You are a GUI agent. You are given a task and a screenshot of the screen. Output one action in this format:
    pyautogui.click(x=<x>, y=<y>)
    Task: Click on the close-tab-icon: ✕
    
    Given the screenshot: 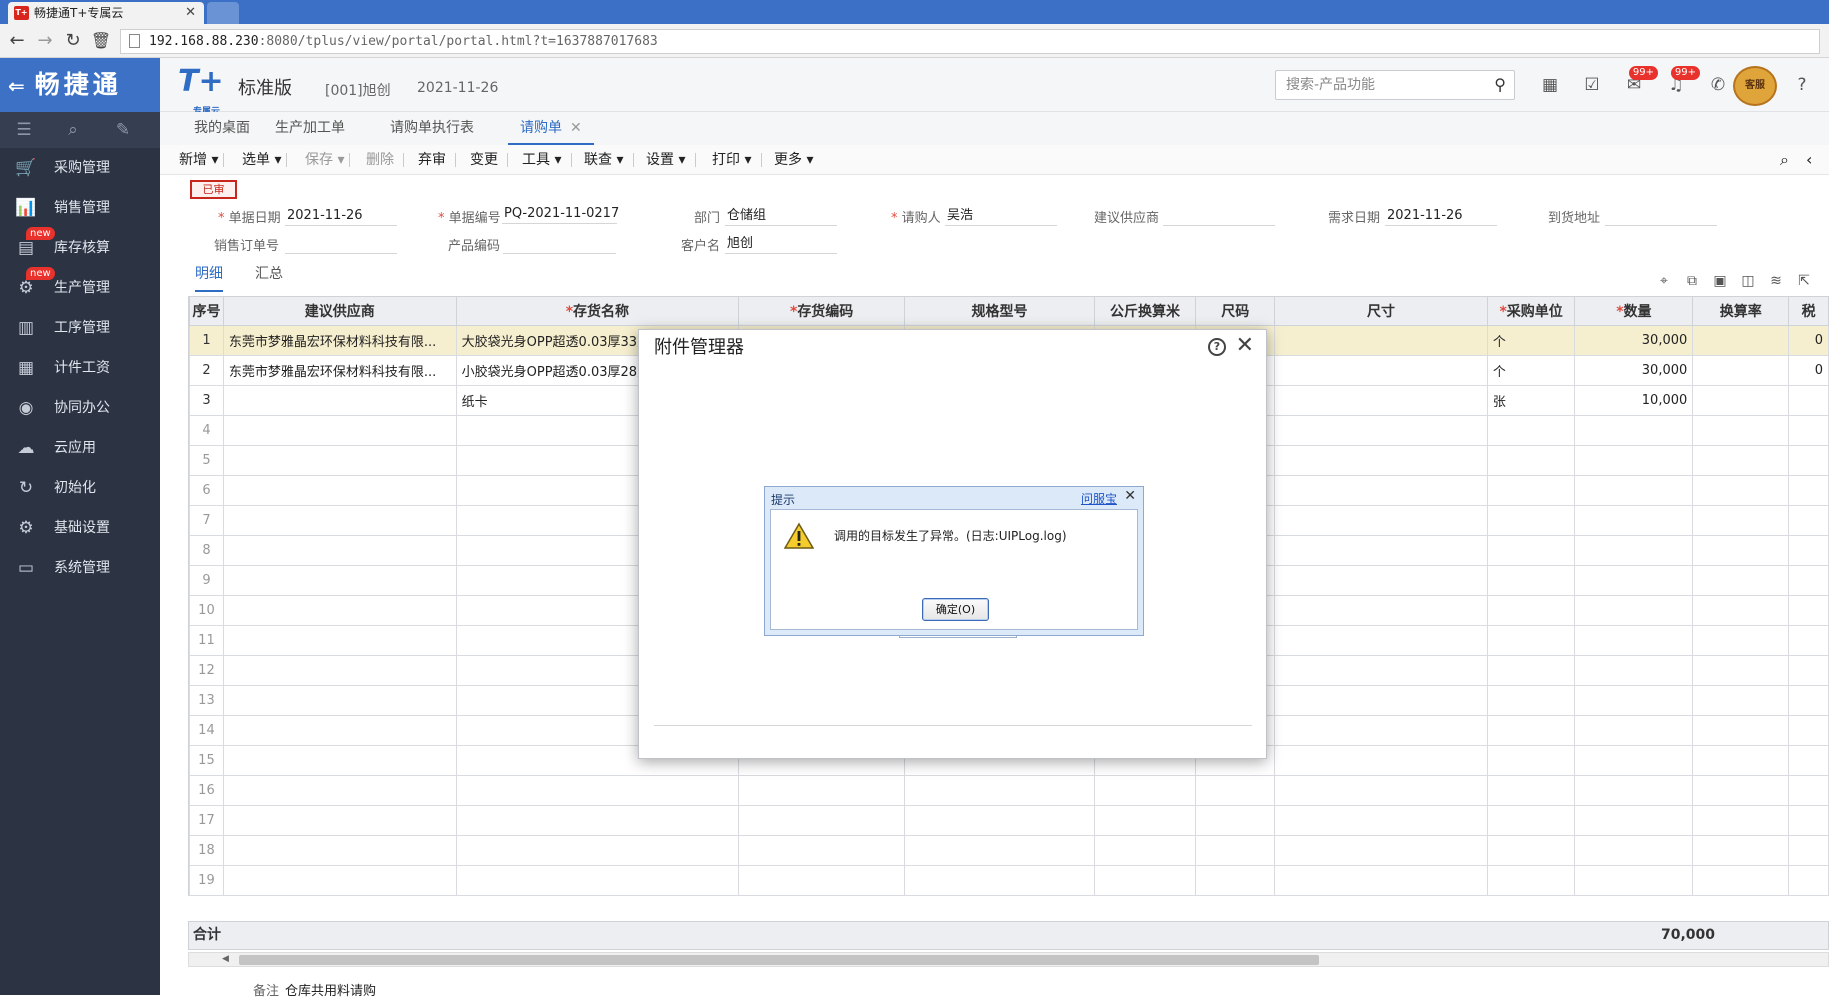 What is the action you would take?
    pyautogui.click(x=190, y=13)
    